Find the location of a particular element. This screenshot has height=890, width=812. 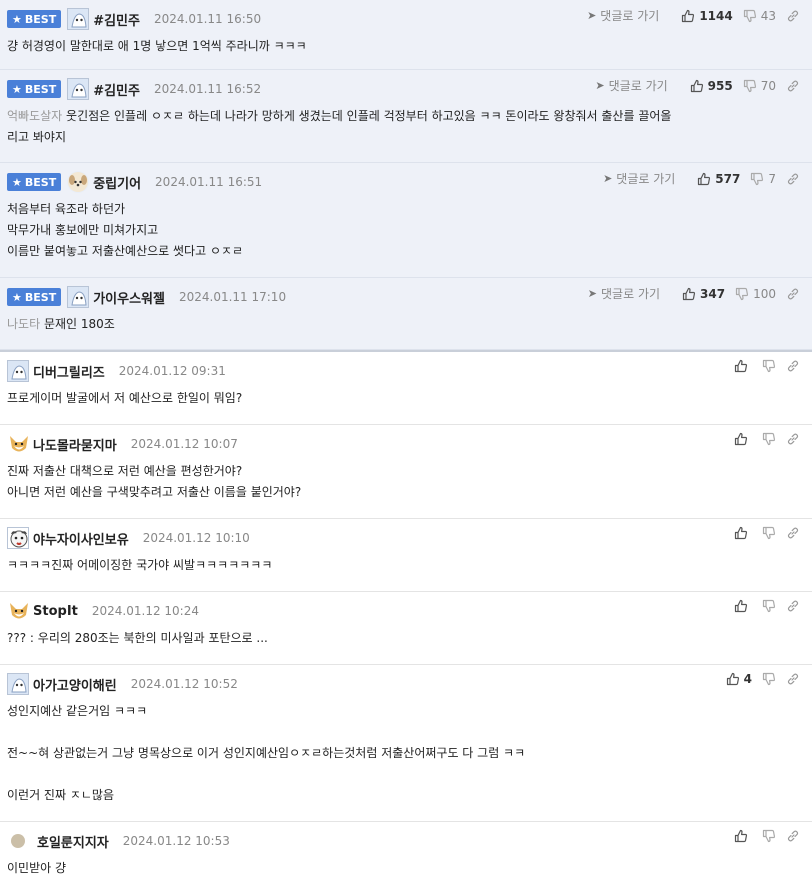

upvote-count: 4 is located at coordinates (747, 679).